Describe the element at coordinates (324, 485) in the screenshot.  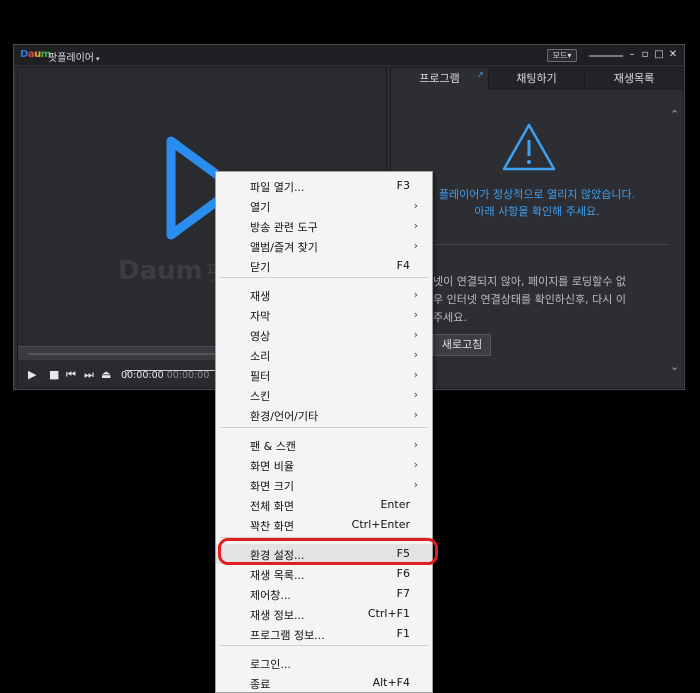
I see `menu-item: 화면 크기 ›` at that location.